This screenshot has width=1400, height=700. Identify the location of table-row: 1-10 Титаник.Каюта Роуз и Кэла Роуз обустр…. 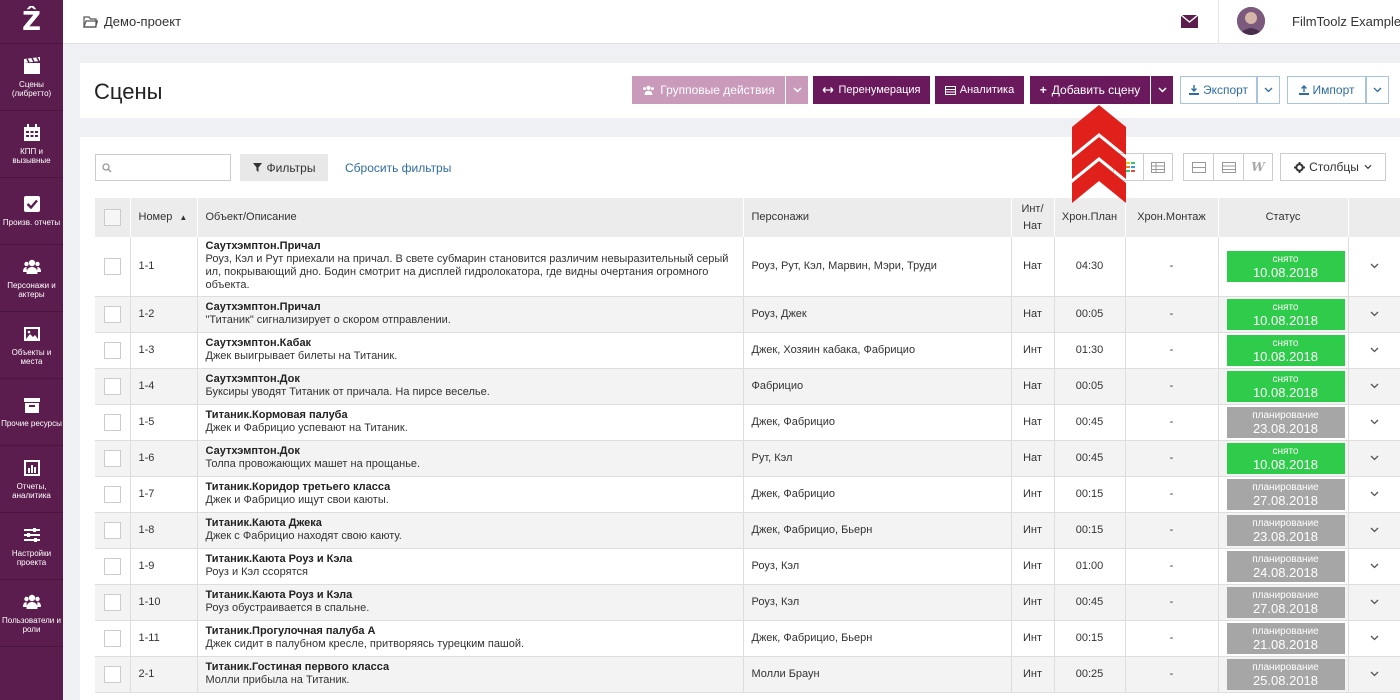
(747, 602).